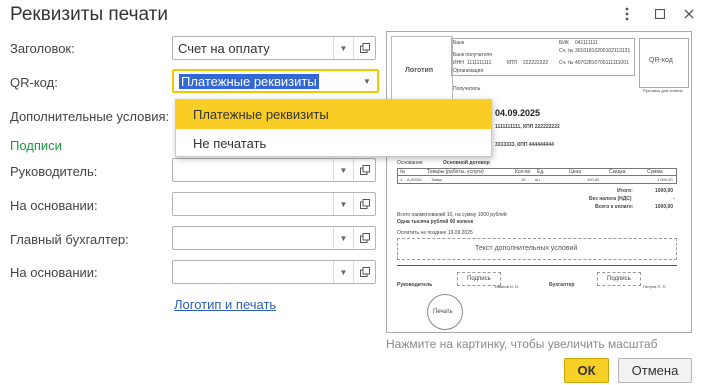  I want to click on director-basis-label: На основании:, so click(54, 205).